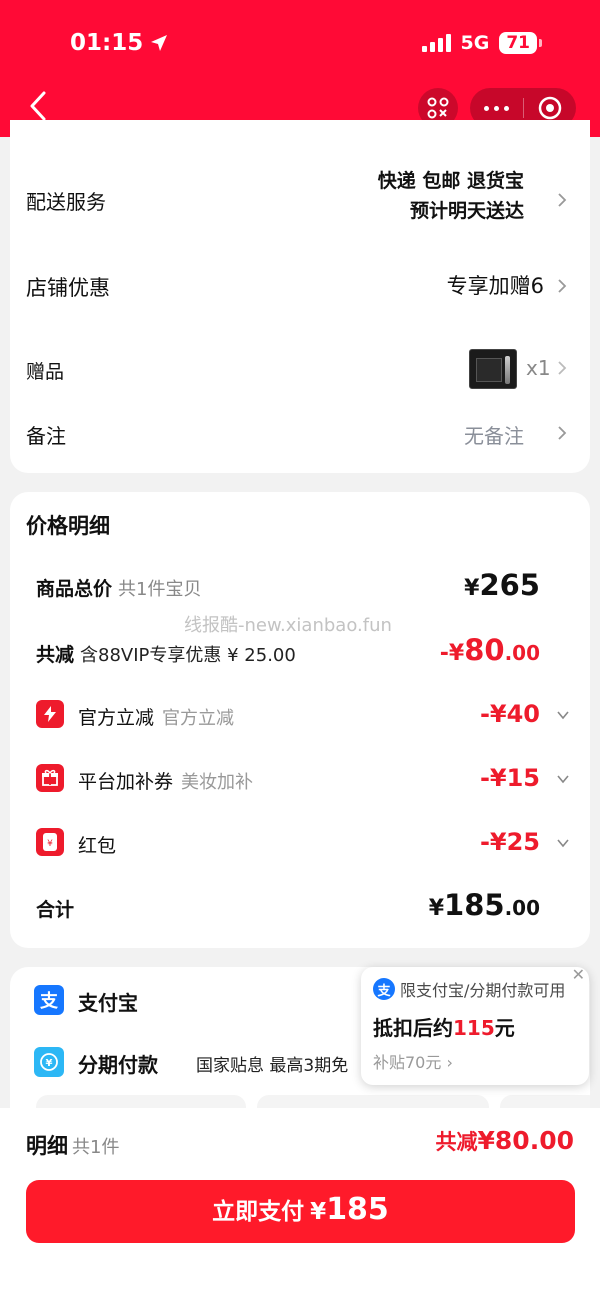 The height and width of the screenshot is (1303, 600). Describe the element at coordinates (495, 285) in the screenshot. I see `shop-discount-value: 专享加赠6` at that location.